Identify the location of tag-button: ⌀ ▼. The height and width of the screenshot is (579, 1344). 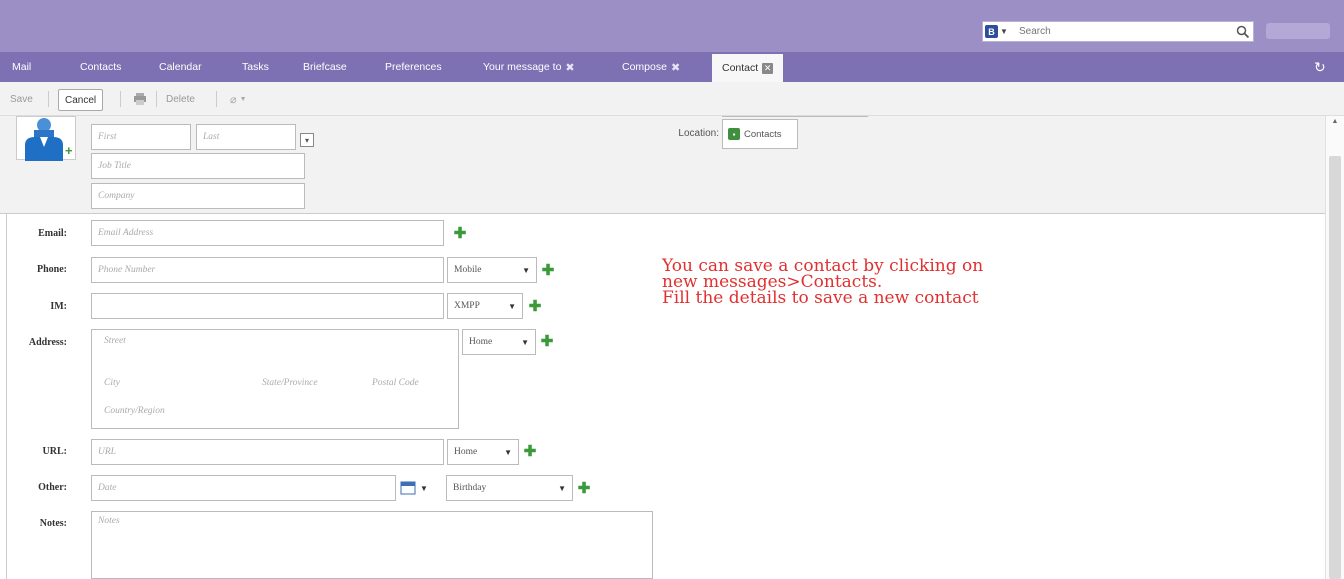
(238, 99).